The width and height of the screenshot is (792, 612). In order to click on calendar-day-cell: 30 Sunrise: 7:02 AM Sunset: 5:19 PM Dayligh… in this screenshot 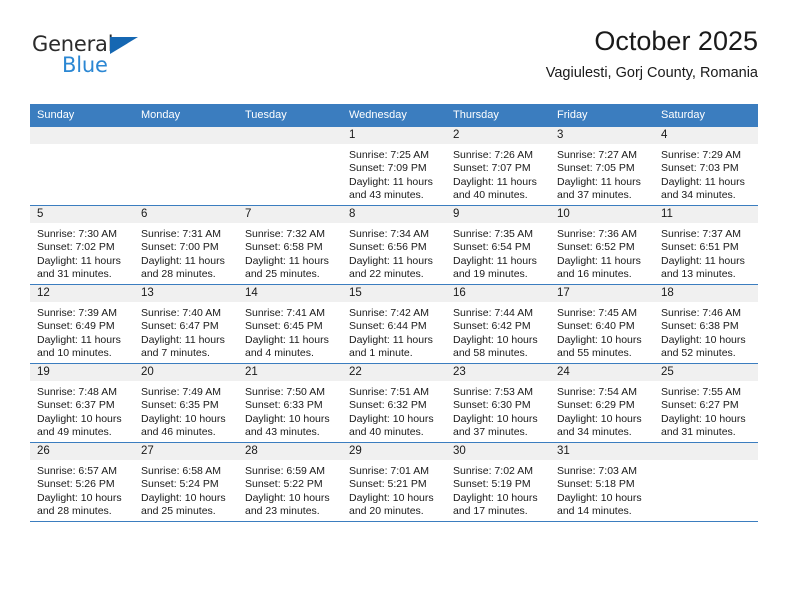, I will do `click(498, 482)`.